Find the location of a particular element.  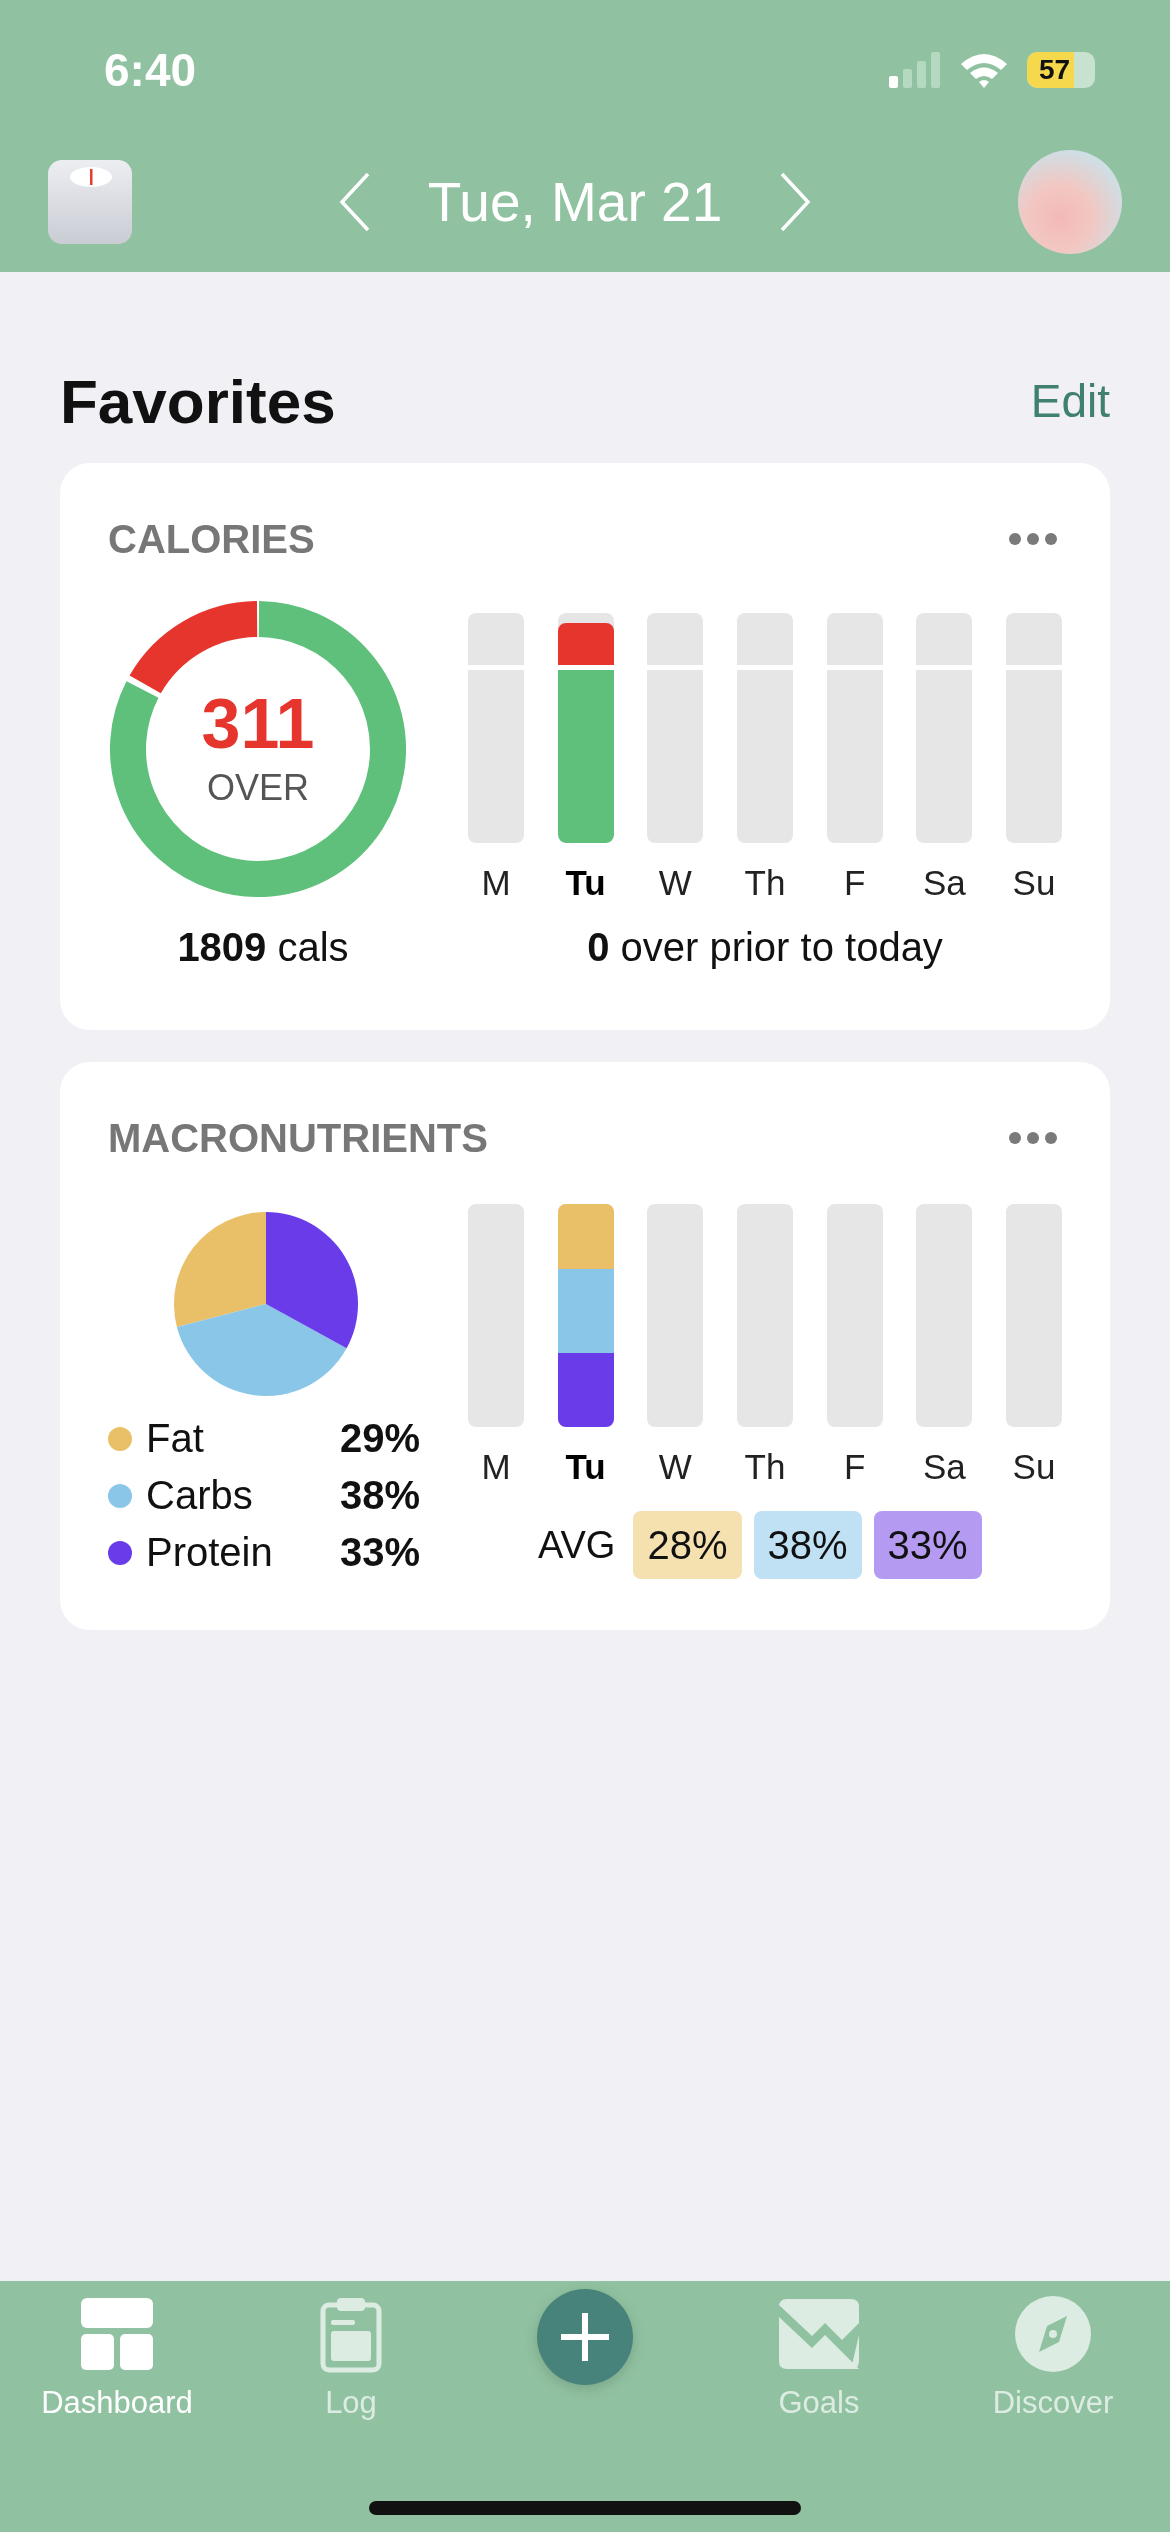

legend-label: Fat is located at coordinates (175, 1438).